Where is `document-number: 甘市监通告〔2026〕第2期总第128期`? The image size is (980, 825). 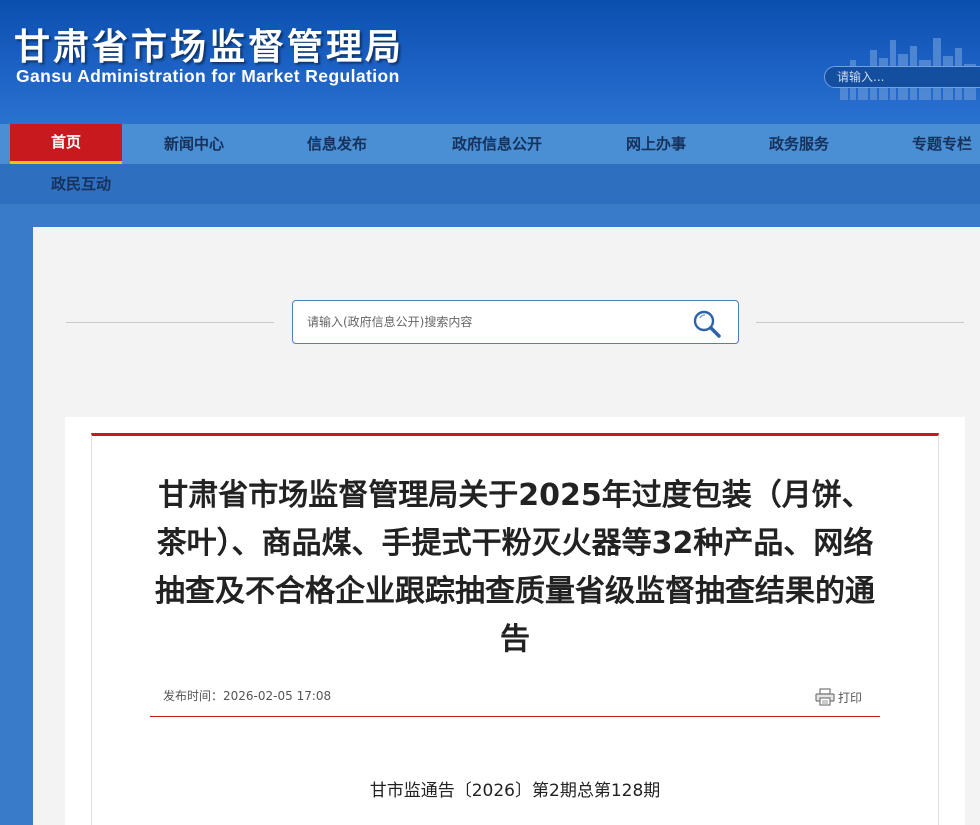 document-number: 甘市监通告〔2026〕第2期总第128期 is located at coordinates (515, 791).